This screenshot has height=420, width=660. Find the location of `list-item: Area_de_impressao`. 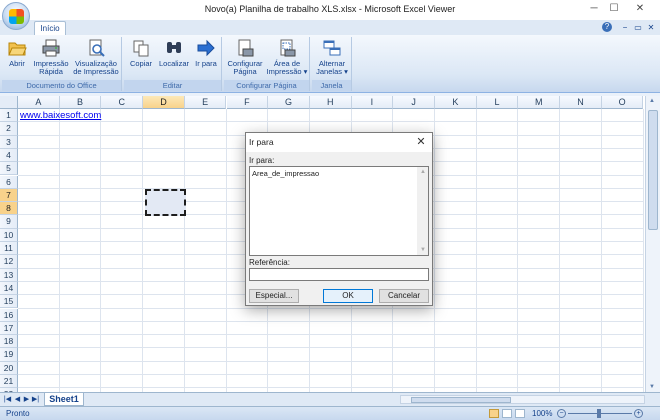

list-item: Area_de_impressao is located at coordinates (339, 173).